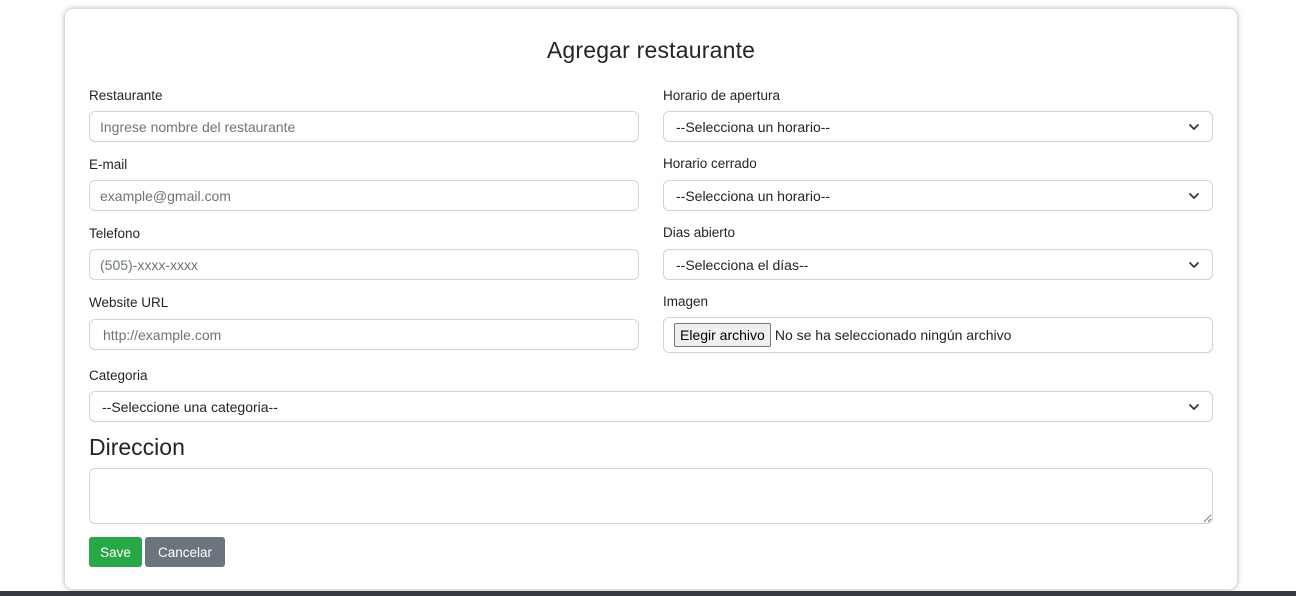 The height and width of the screenshot is (596, 1296). I want to click on website-label: Website URL, so click(129, 302).